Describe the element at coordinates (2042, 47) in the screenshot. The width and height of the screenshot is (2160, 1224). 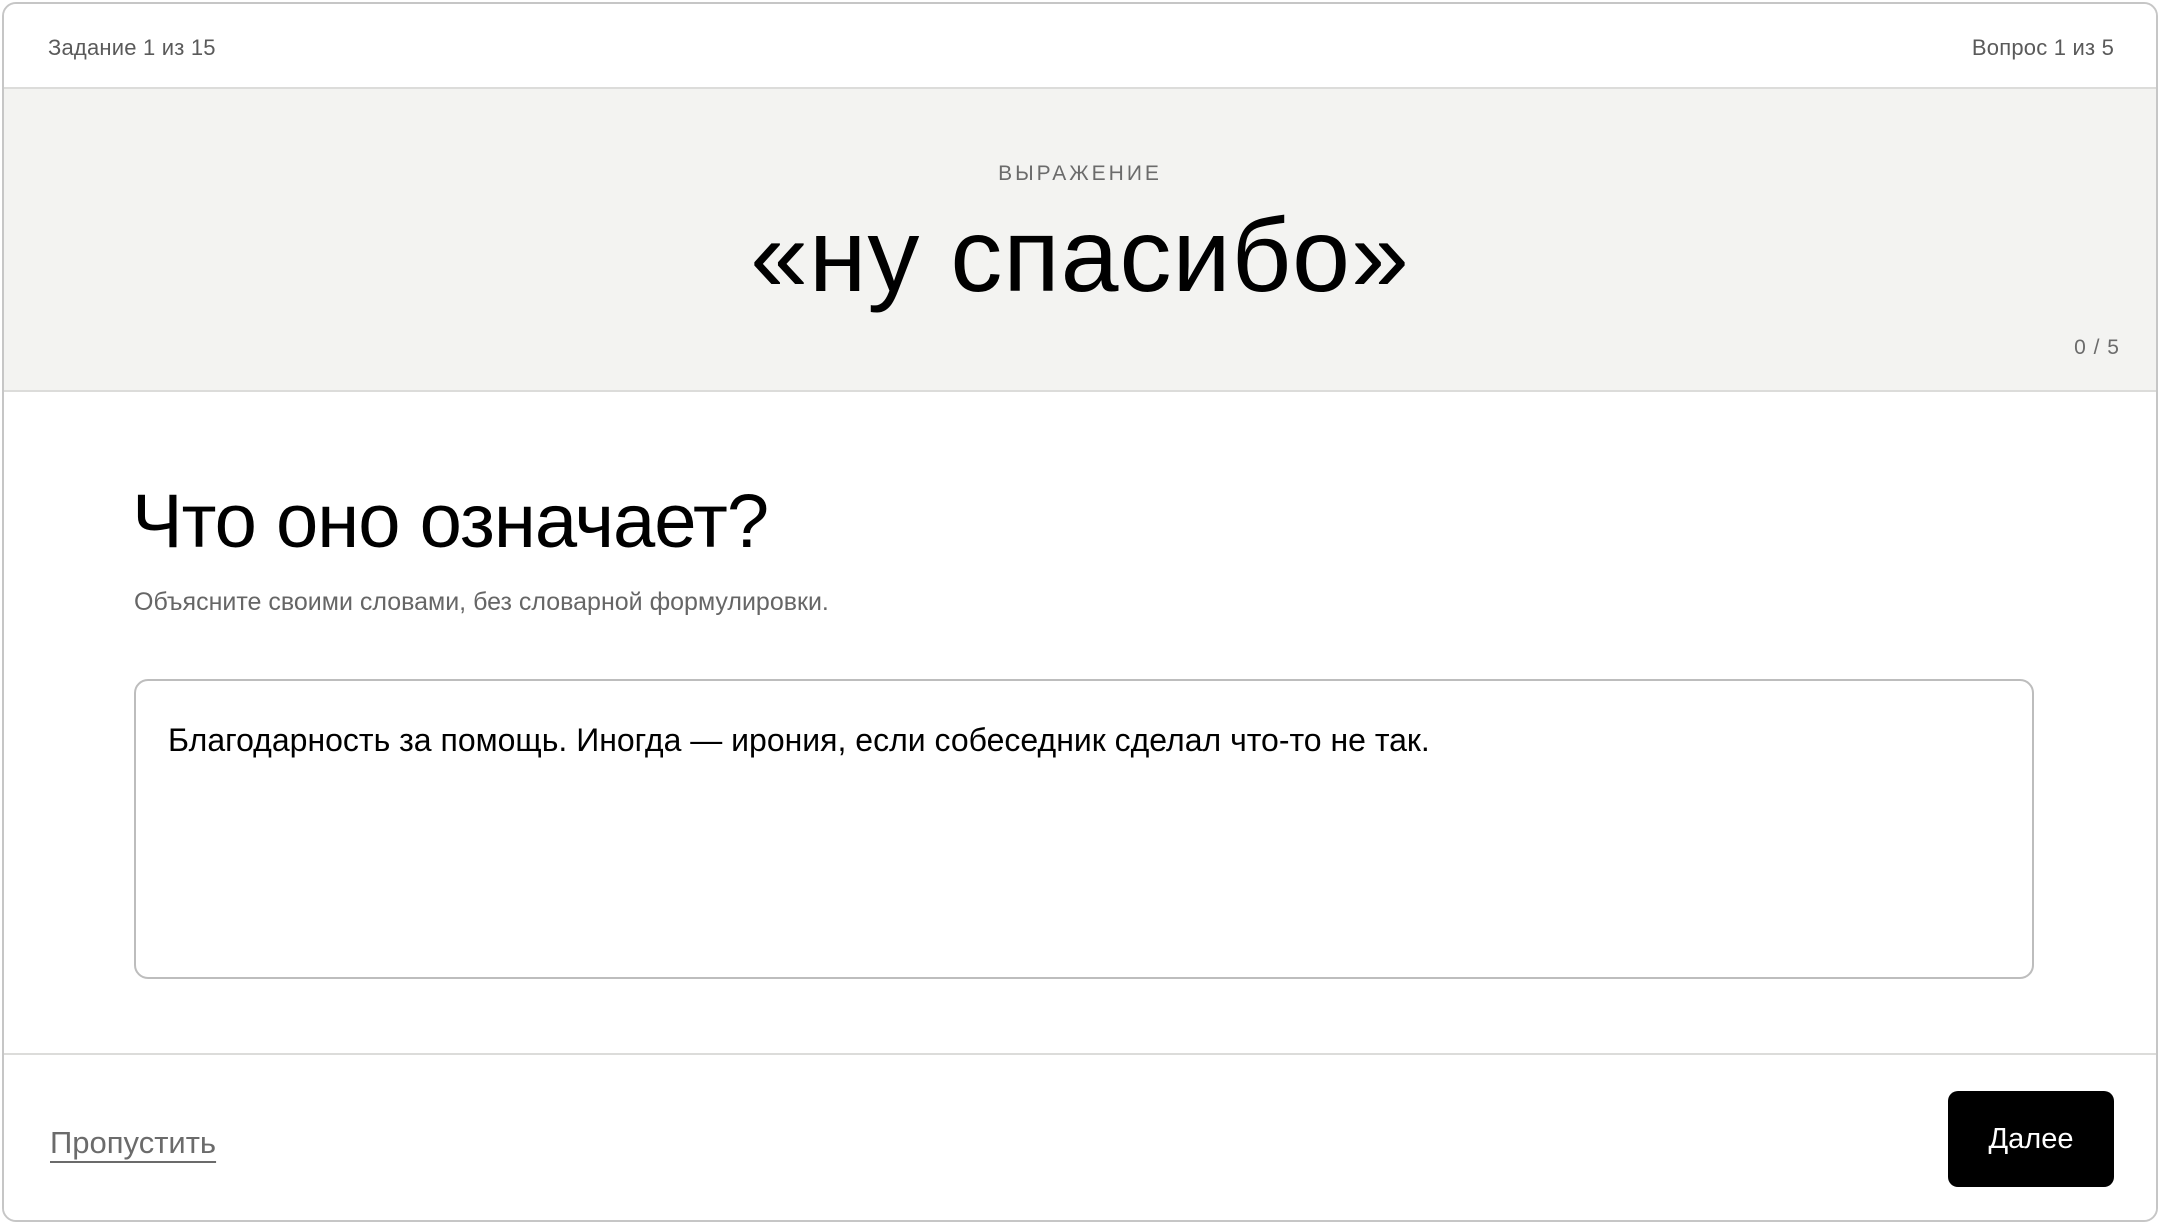
I see `question-counter: Вопрос 1 из 5` at that location.